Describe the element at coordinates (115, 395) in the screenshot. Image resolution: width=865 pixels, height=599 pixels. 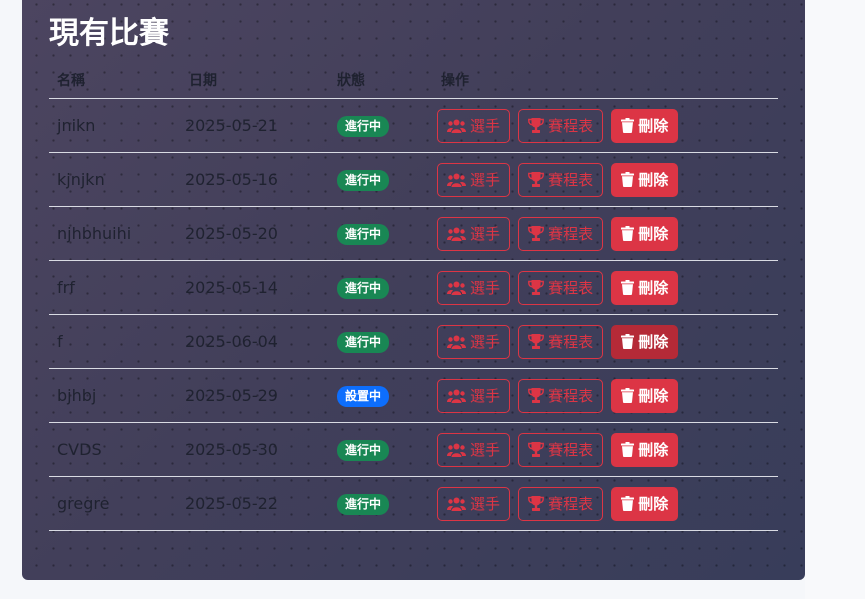
I see `tournament-name: bjhbj` at that location.